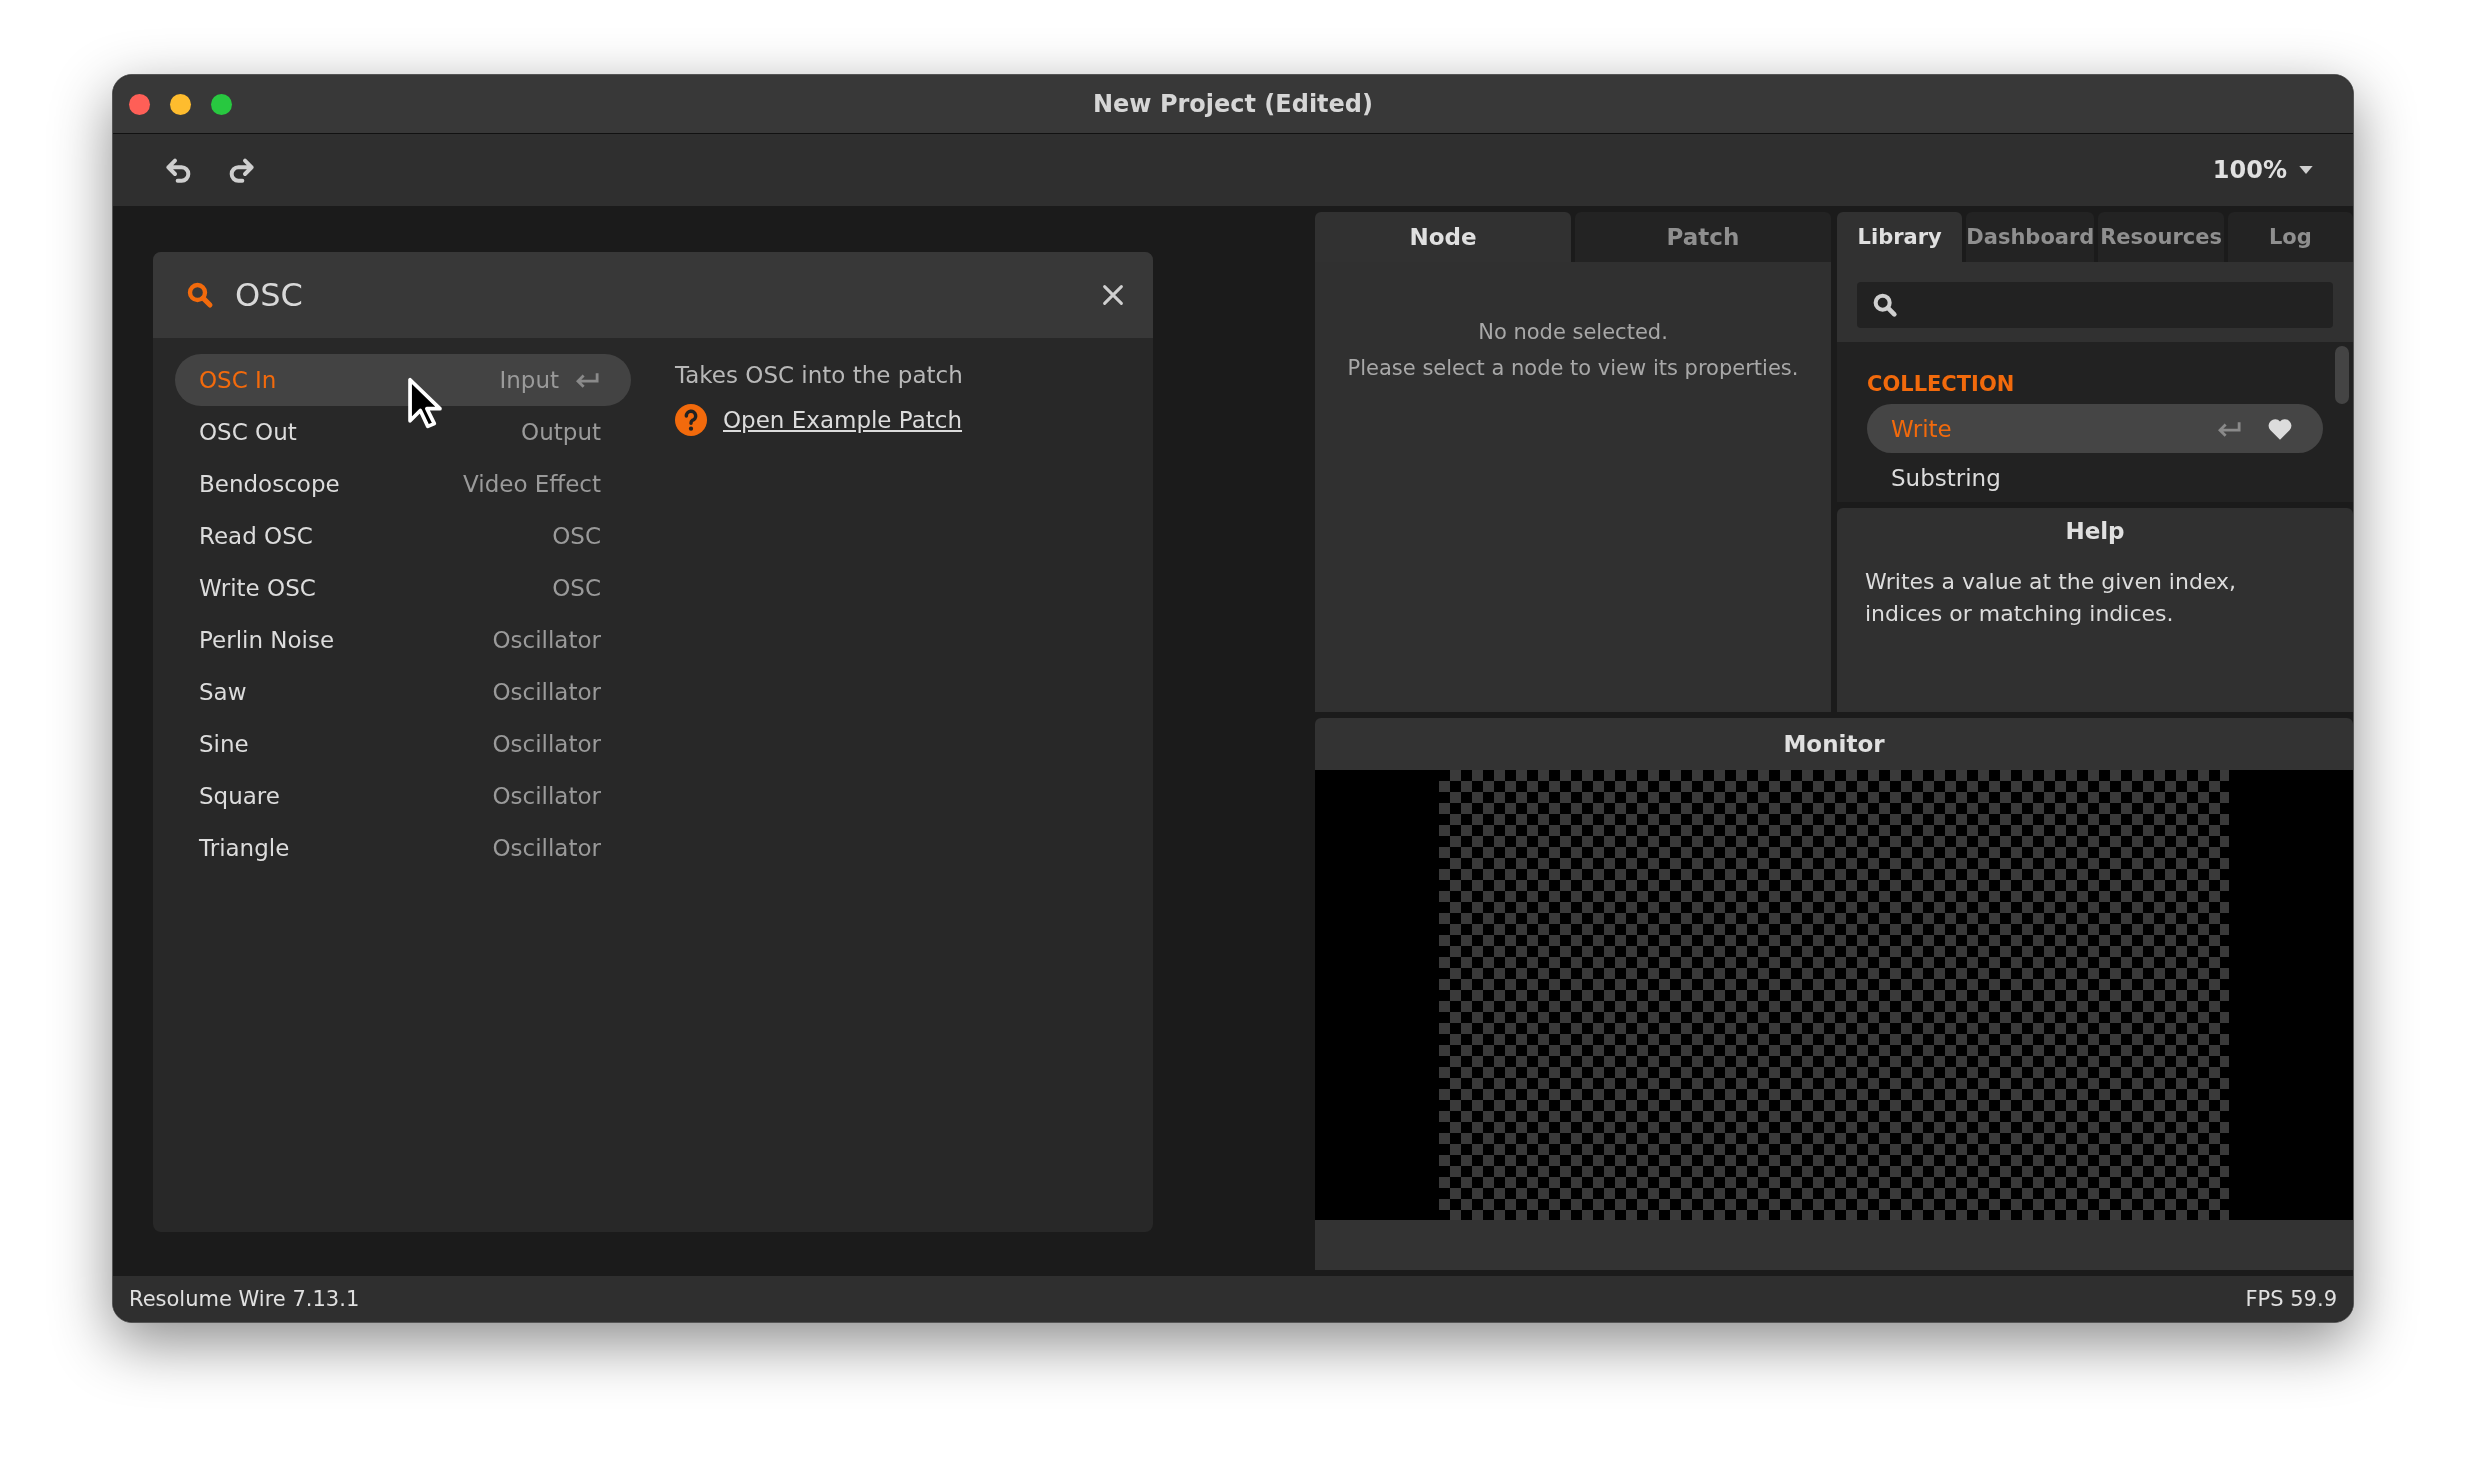 This screenshot has width=2466, height=1472. I want to click on result-item: Triangle Oscillator, so click(403, 848).